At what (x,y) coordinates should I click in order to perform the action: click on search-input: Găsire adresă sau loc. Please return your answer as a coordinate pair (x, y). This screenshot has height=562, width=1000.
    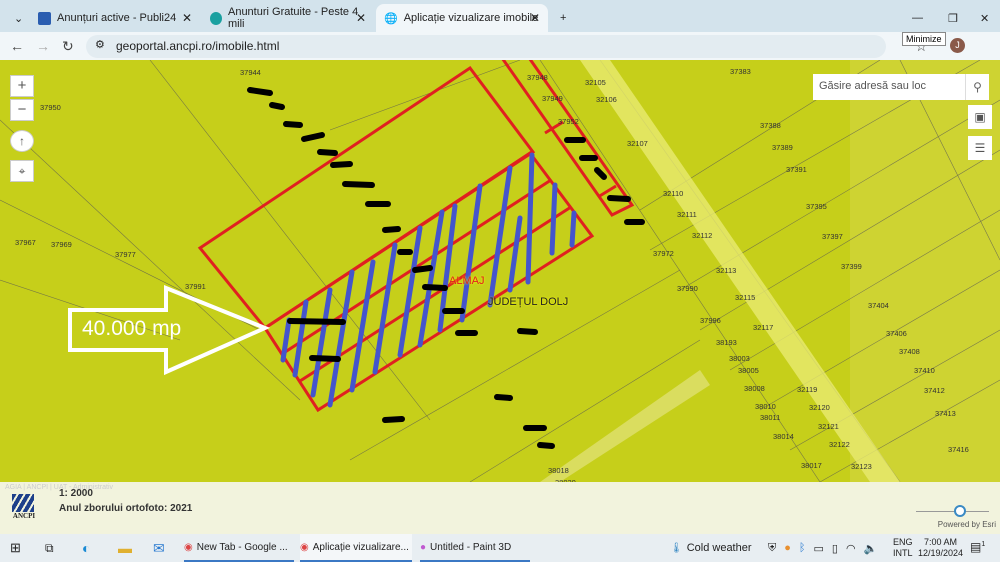
    Looking at the image, I should click on (889, 87).